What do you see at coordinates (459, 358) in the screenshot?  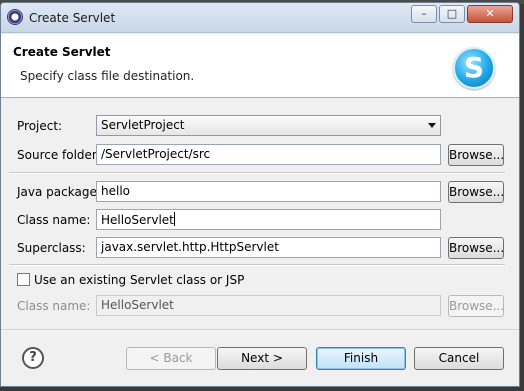 I see `cancel-button: Cancel` at bounding box center [459, 358].